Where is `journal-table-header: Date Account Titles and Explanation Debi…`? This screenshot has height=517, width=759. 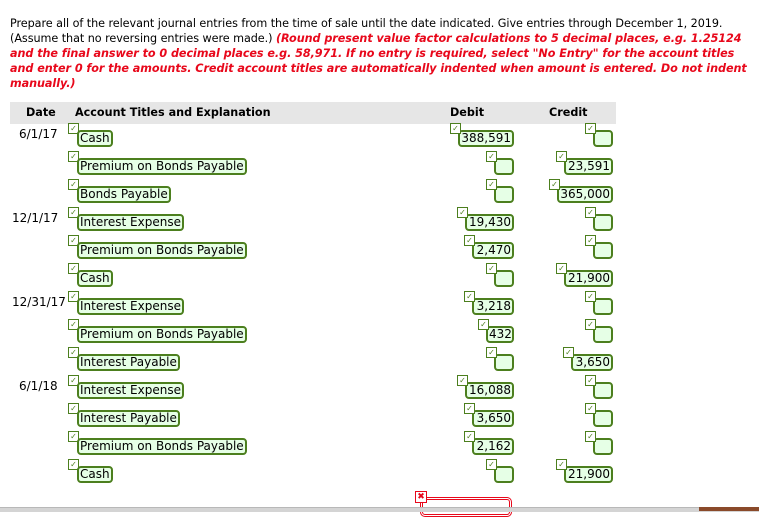 journal-table-header: Date Account Titles and Explanation Debi… is located at coordinates (313, 113).